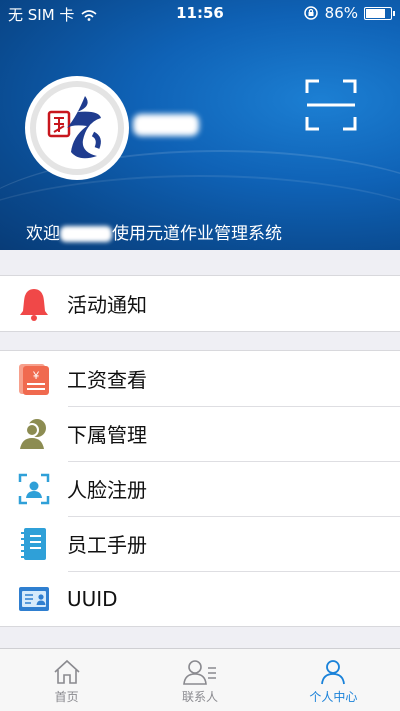  I want to click on tab-label: 个人中心, so click(333, 697).